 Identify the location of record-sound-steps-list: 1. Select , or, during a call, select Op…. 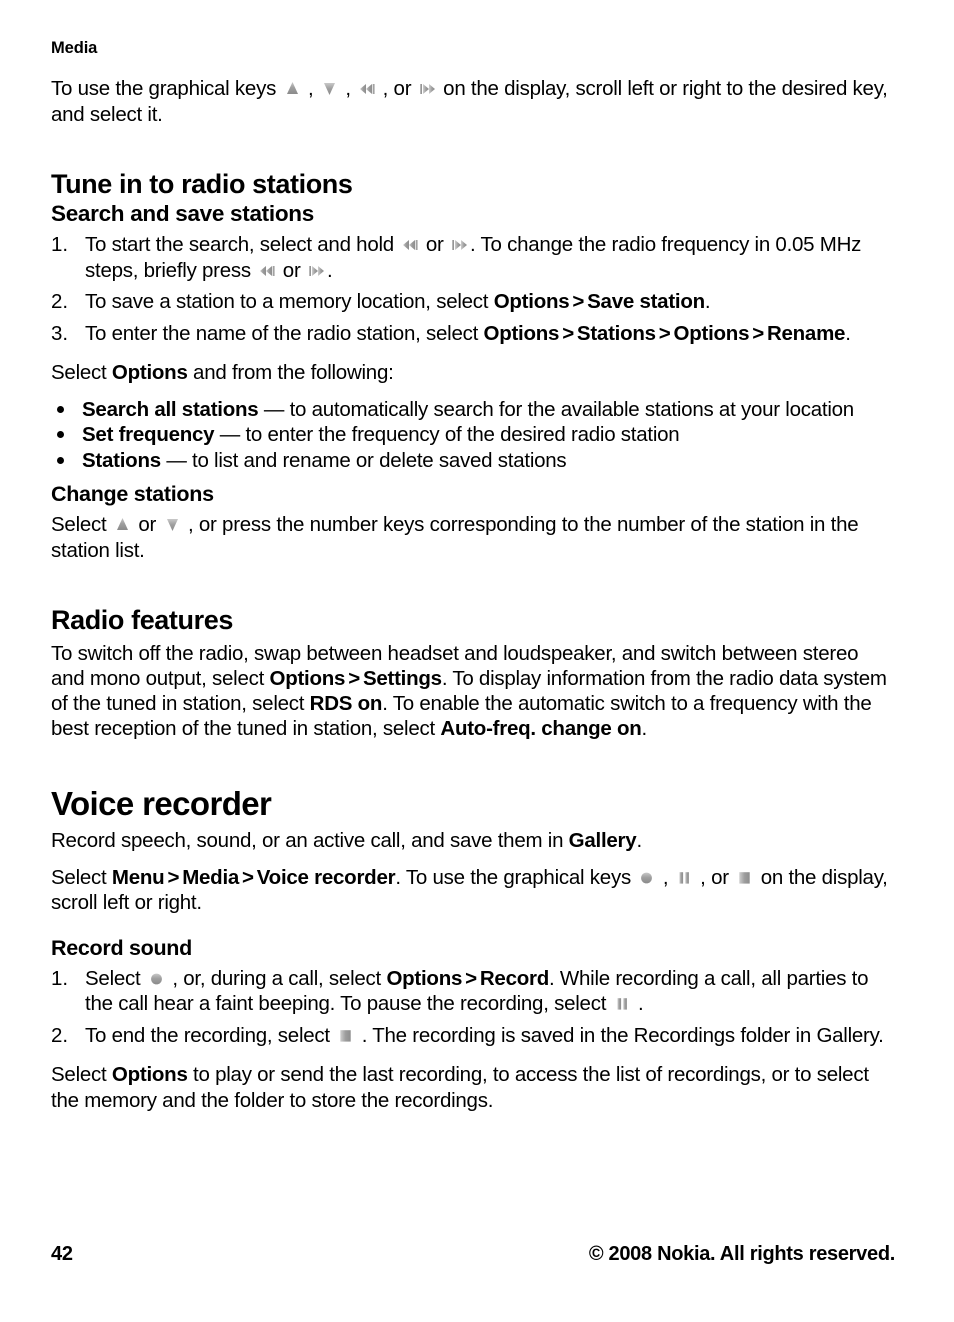
(473, 1007).